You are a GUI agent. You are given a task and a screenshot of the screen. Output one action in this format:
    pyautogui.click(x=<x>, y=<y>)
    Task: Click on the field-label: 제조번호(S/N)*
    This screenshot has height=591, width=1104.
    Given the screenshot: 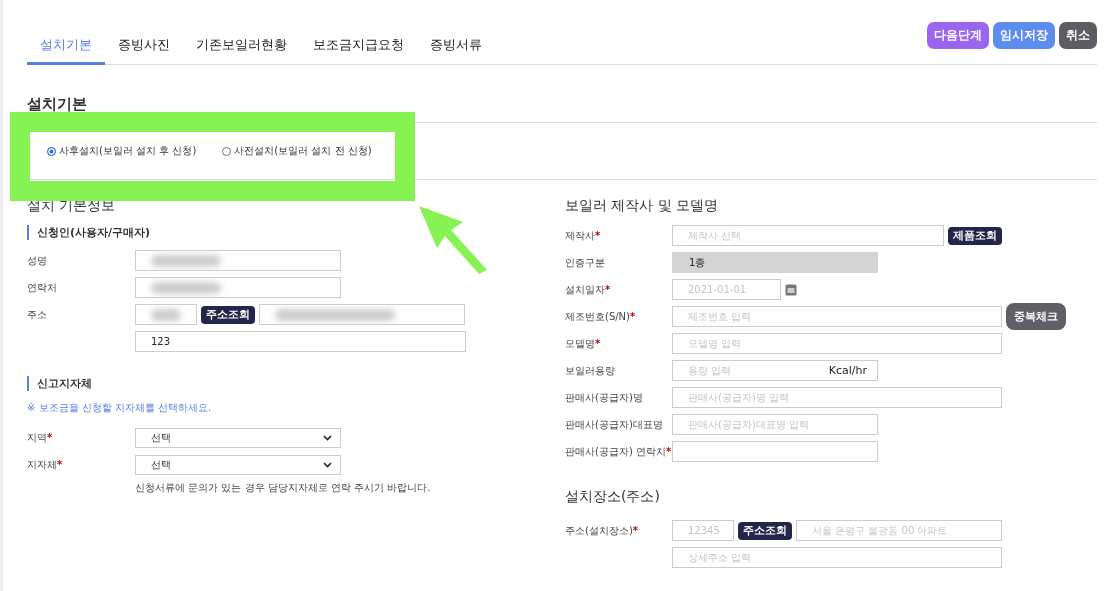 What is the action you would take?
    pyautogui.click(x=601, y=316)
    